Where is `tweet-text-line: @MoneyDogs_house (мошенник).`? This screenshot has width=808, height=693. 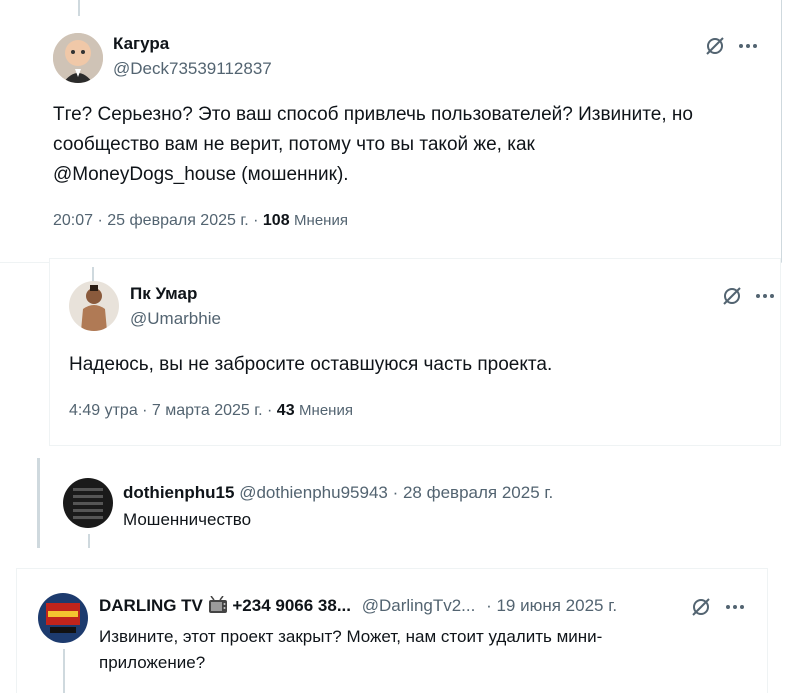
tweet-text-line: @MoneyDogs_house (мошенник). is located at coordinates (201, 174).